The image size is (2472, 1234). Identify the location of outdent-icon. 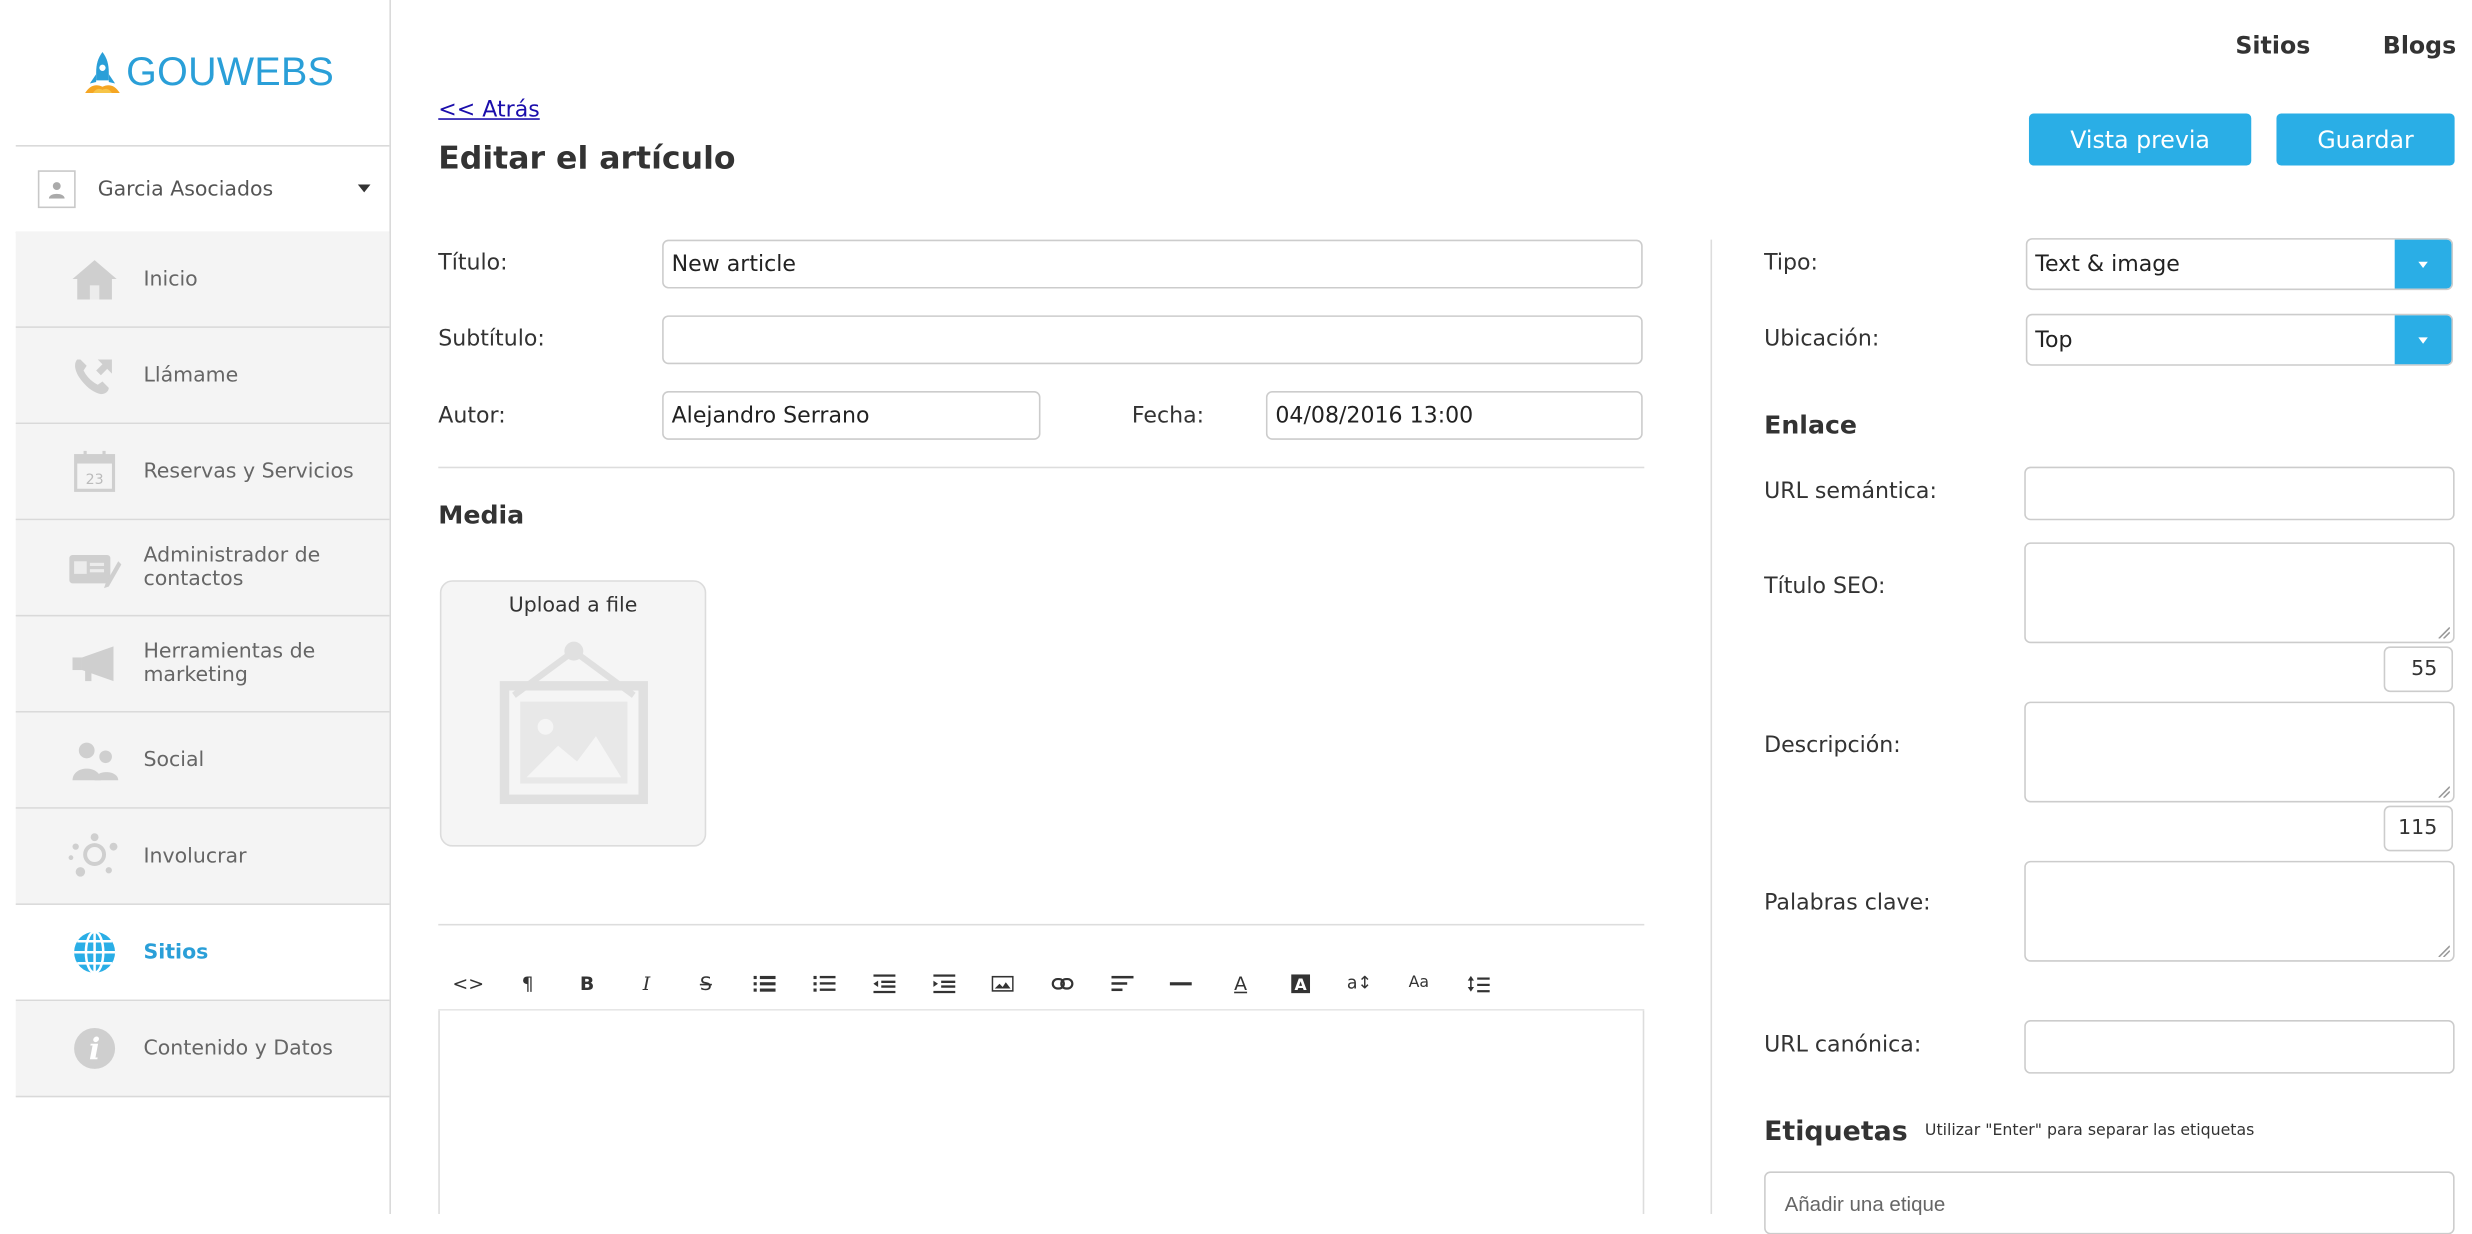
(884, 983).